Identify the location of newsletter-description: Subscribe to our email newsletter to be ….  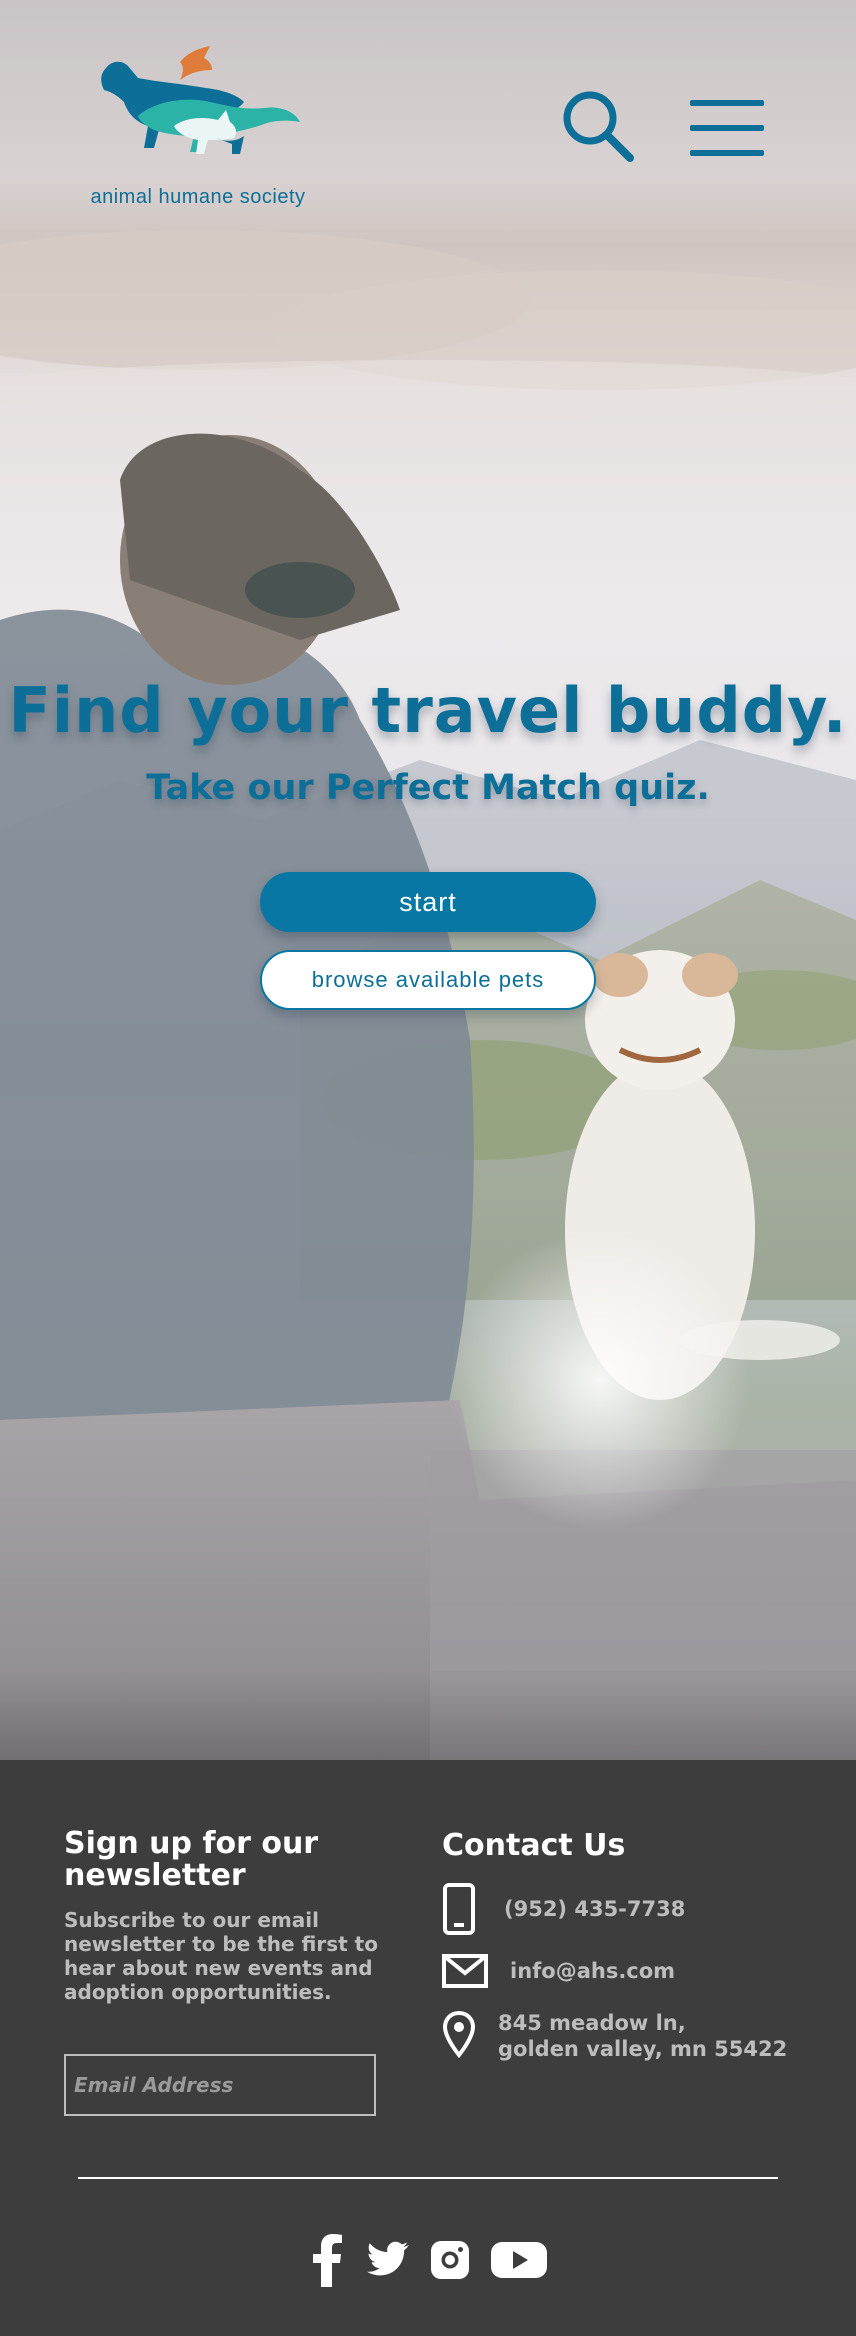
(221, 1956).